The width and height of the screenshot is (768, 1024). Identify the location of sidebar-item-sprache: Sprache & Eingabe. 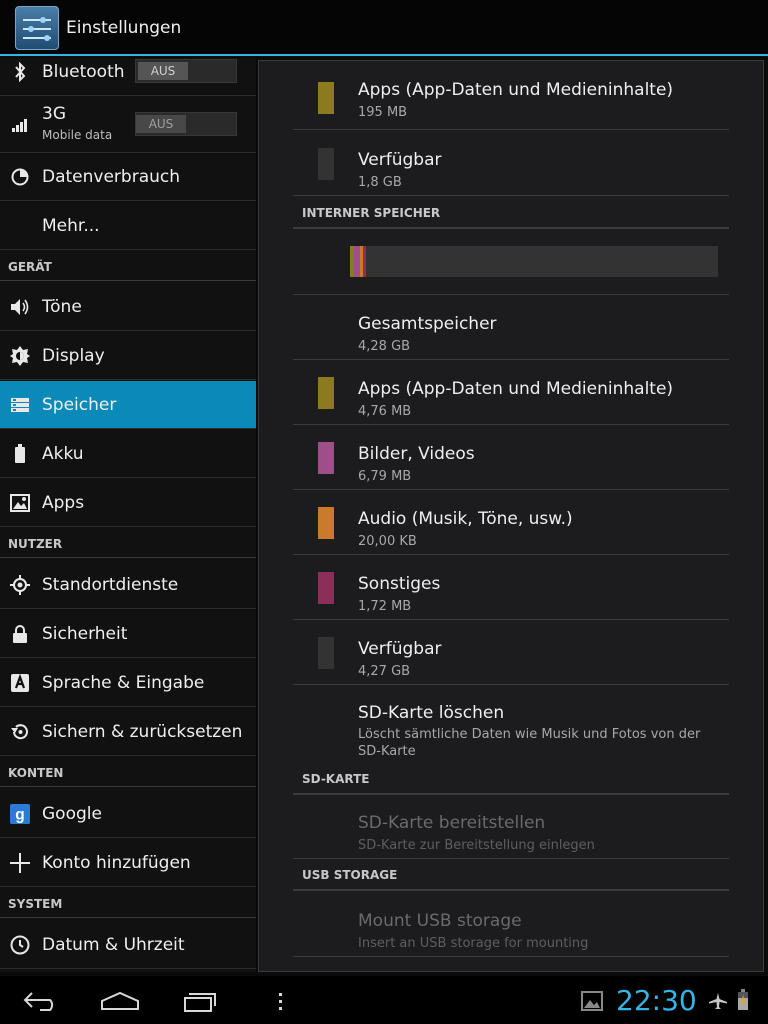
(128, 683).